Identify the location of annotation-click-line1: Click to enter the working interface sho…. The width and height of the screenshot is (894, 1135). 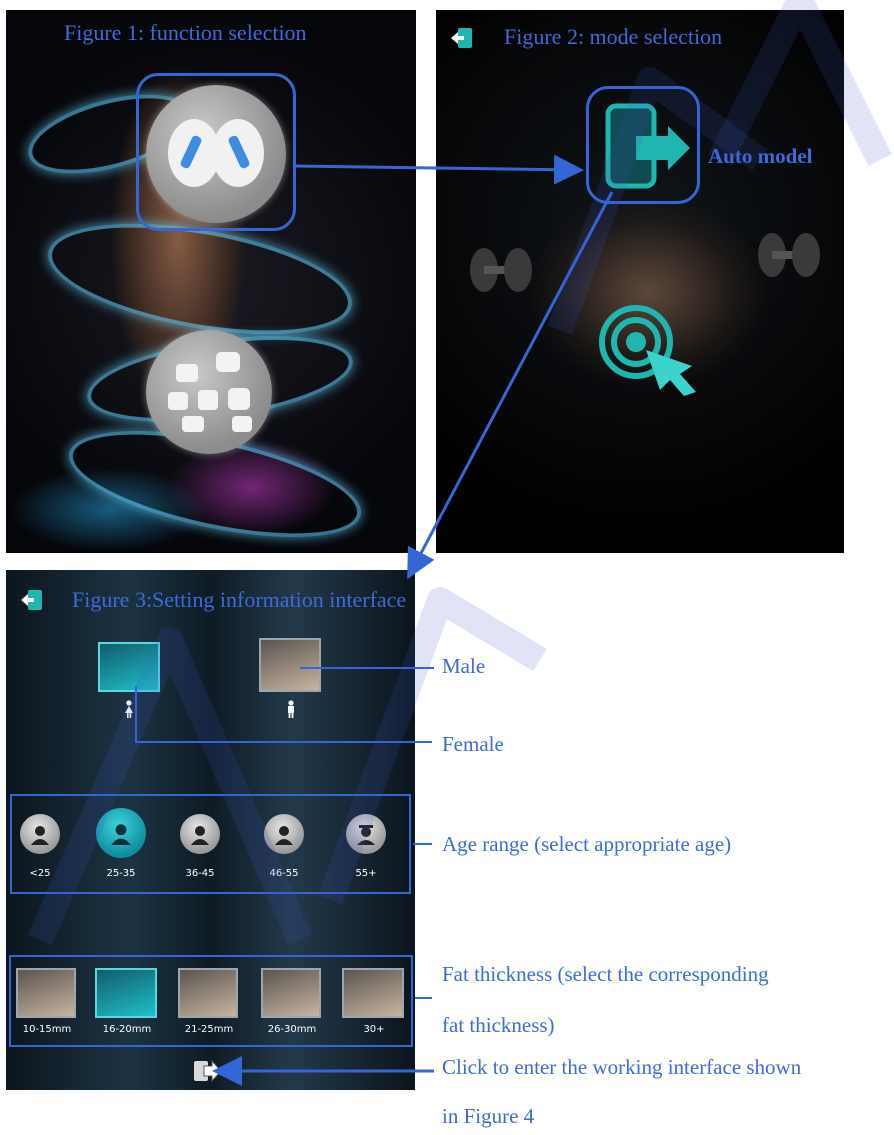
(622, 1067).